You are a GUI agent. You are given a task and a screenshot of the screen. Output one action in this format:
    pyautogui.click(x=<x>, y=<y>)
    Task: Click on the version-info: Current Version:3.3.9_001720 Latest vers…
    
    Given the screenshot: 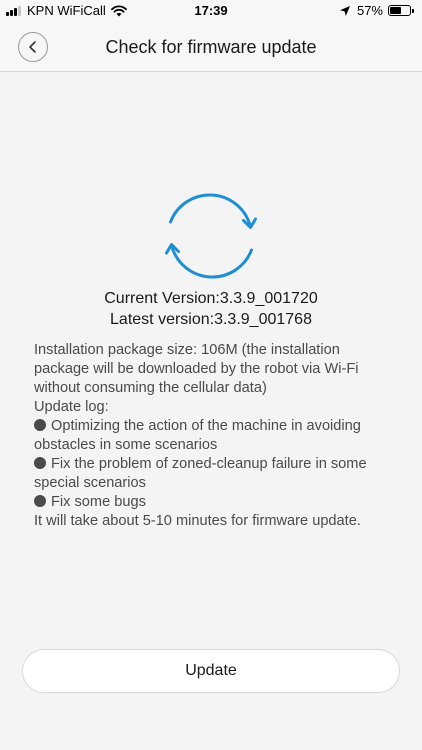 What is the action you would take?
    pyautogui.click(x=211, y=309)
    